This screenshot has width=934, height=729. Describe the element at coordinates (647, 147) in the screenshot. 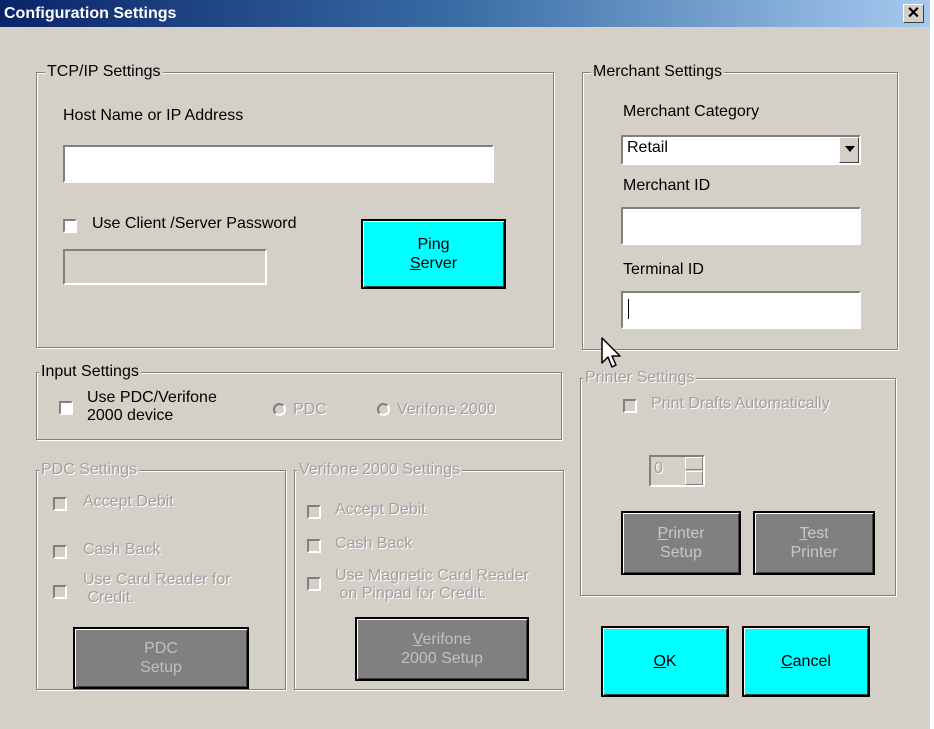

I see `category-value: Retail` at that location.